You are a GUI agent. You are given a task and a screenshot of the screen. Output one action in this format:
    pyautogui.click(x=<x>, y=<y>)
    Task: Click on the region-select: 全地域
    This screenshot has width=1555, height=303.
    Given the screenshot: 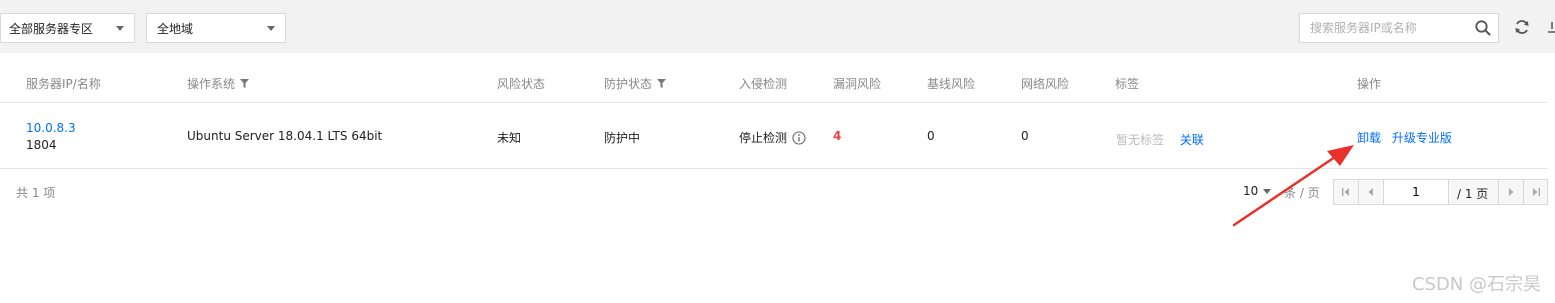 What is the action you would take?
    pyautogui.click(x=216, y=28)
    